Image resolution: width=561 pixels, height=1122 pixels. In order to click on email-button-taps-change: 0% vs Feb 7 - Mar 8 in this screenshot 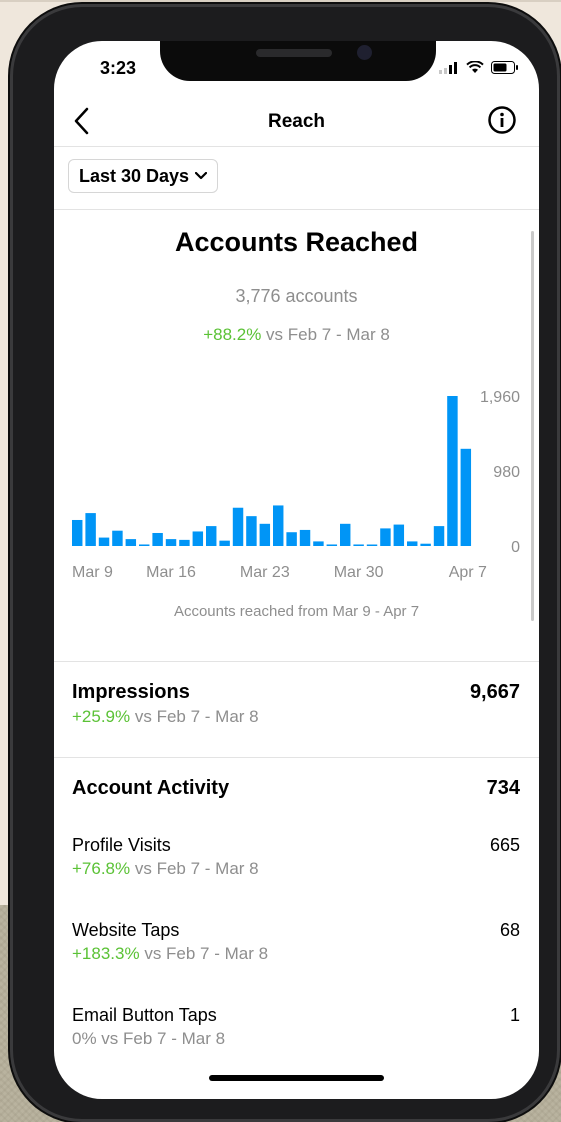, I will do `click(296, 1039)`.